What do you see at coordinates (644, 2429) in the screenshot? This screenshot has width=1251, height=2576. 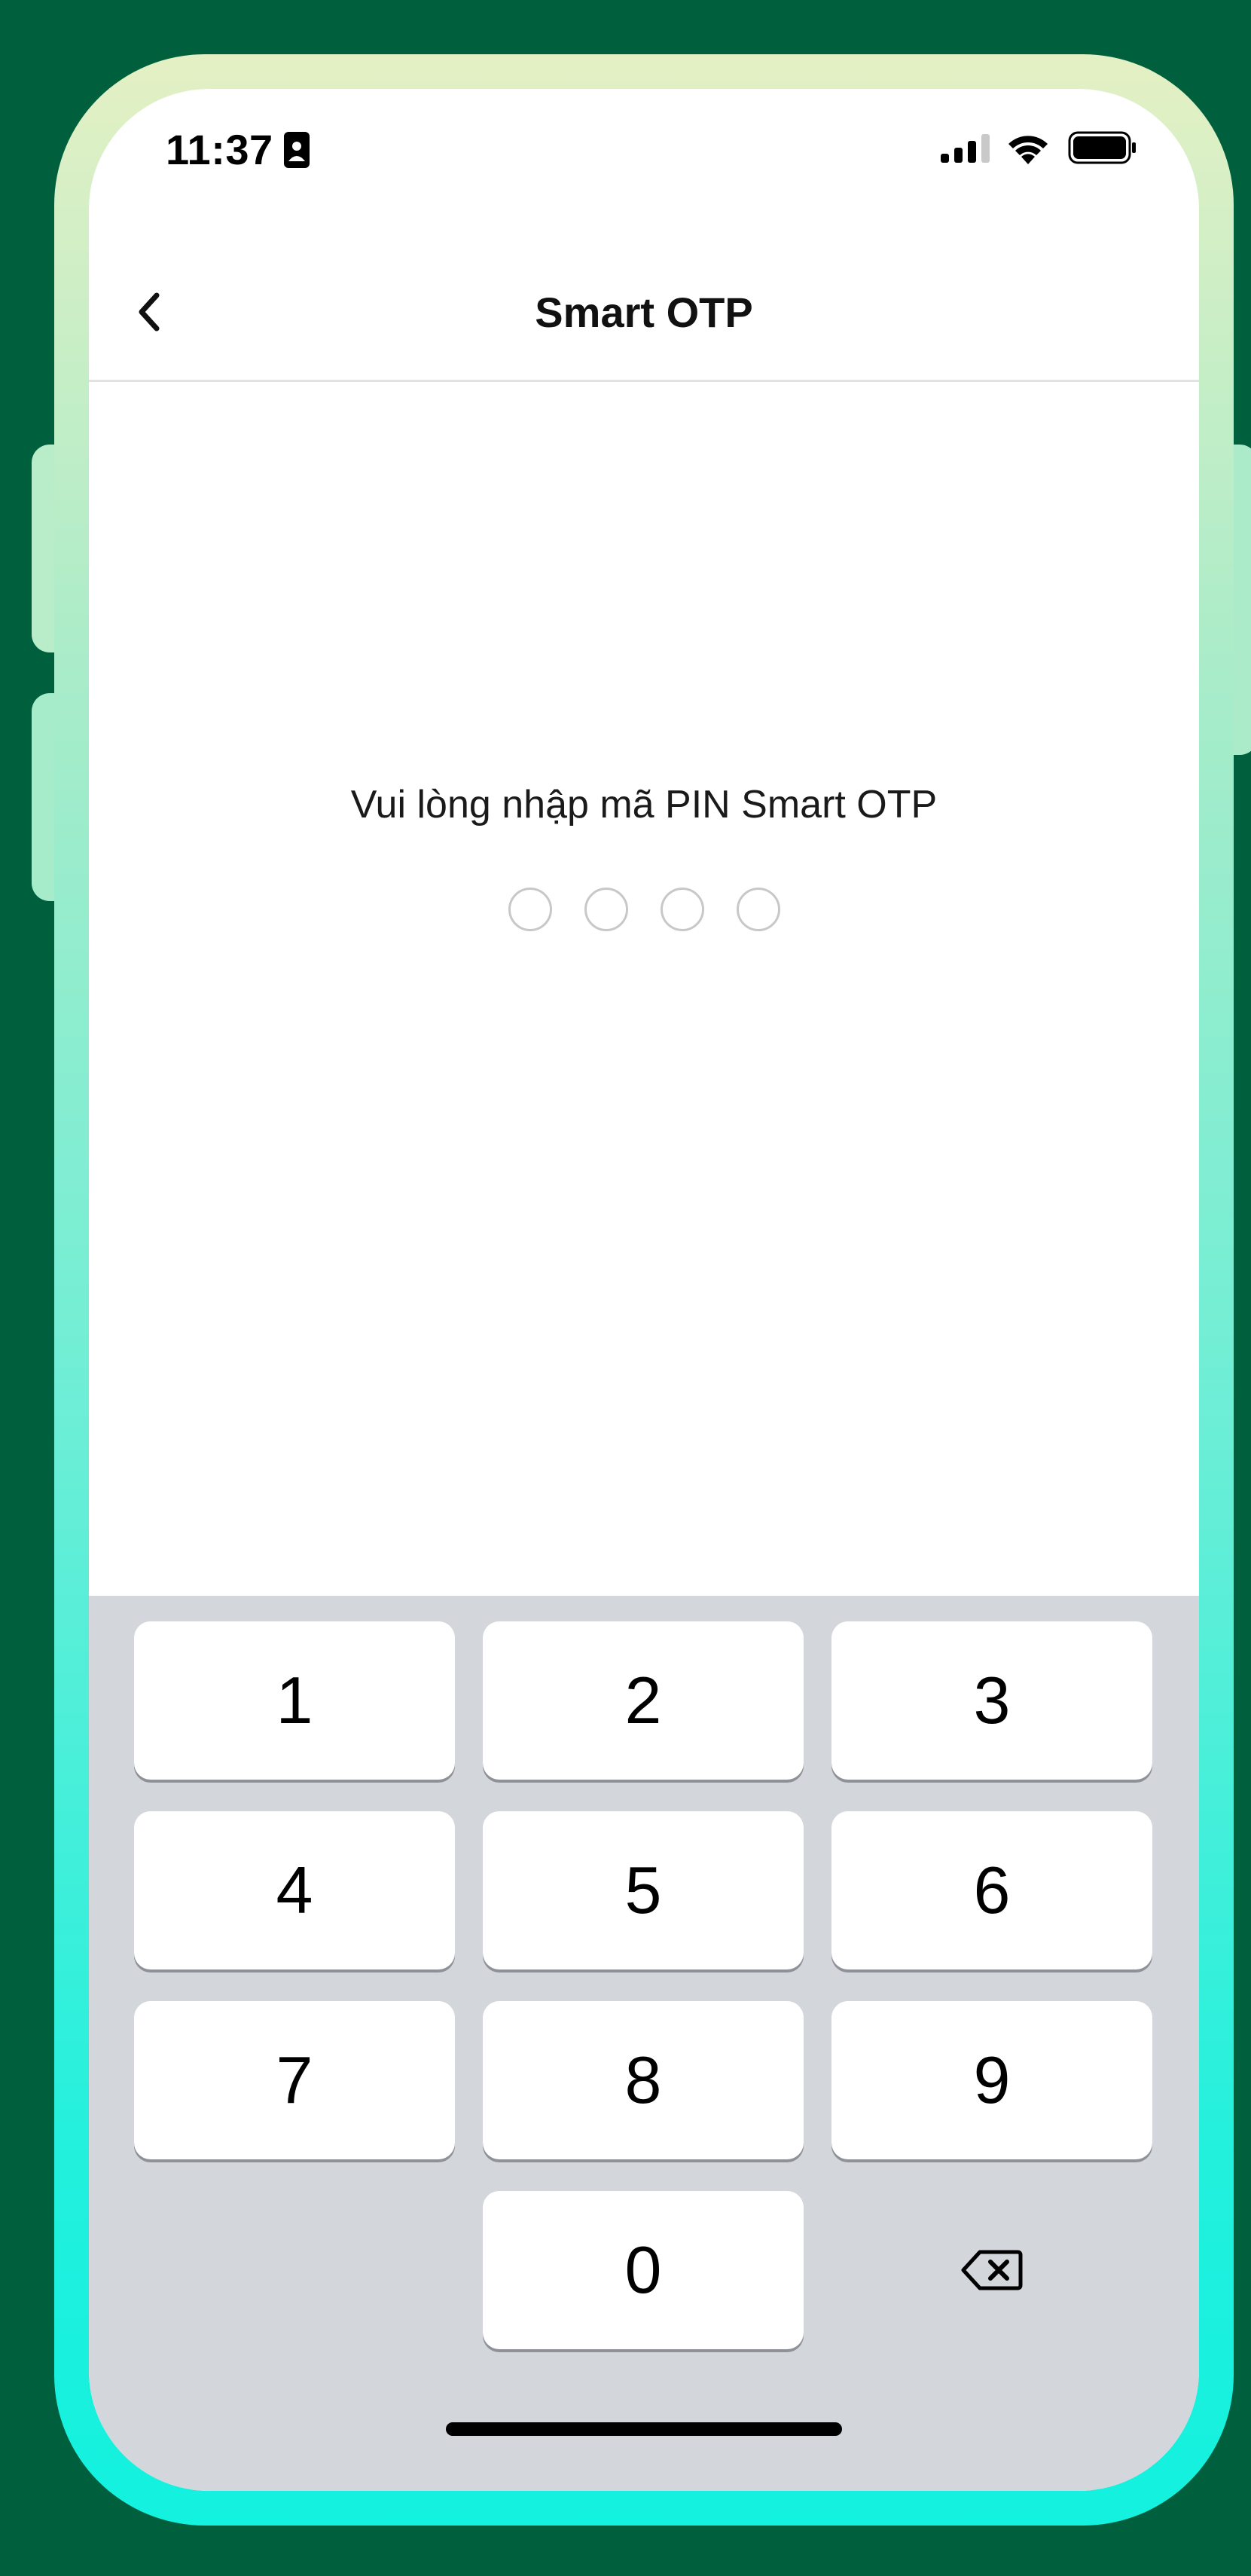 I see `home-indicator` at bounding box center [644, 2429].